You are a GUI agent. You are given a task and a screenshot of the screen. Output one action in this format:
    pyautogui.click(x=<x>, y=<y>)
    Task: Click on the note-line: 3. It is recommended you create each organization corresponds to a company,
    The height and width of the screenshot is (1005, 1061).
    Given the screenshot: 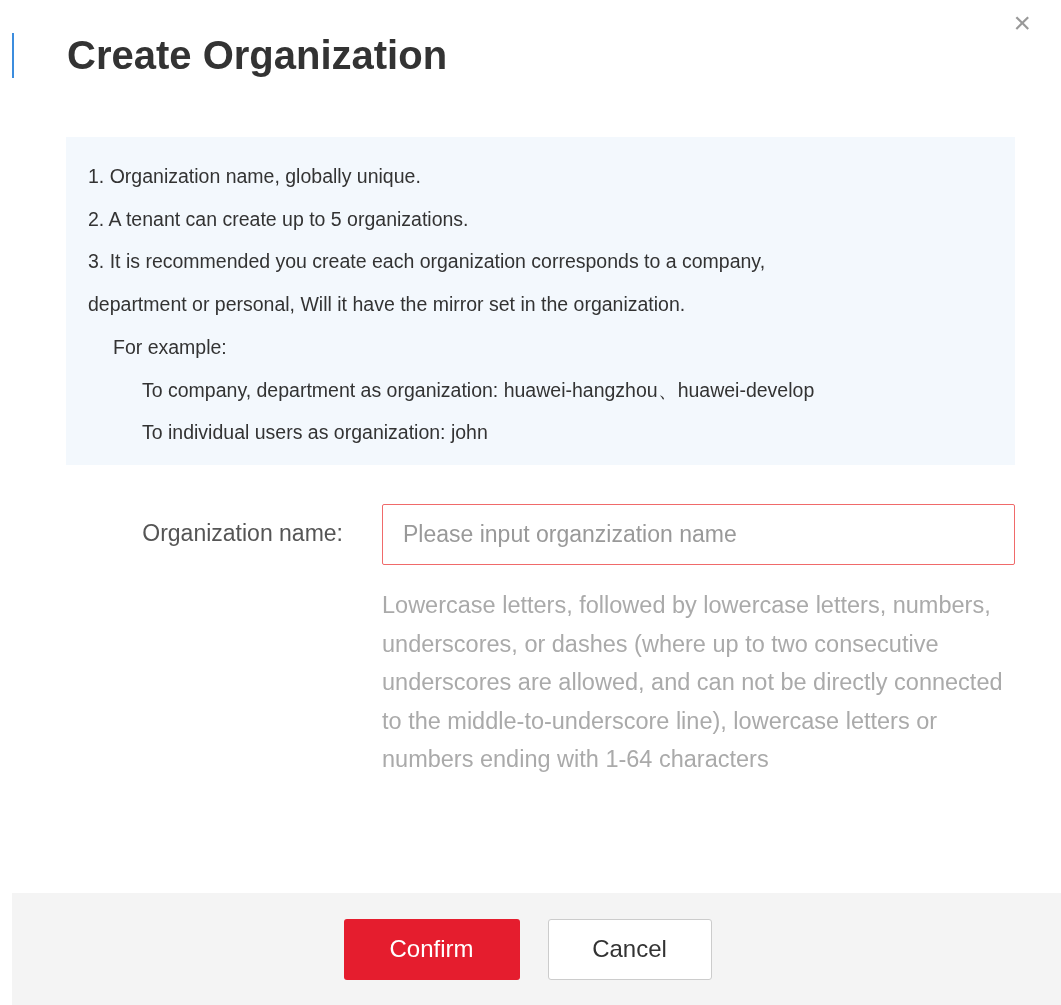 What is the action you would take?
    pyautogui.click(x=427, y=262)
    